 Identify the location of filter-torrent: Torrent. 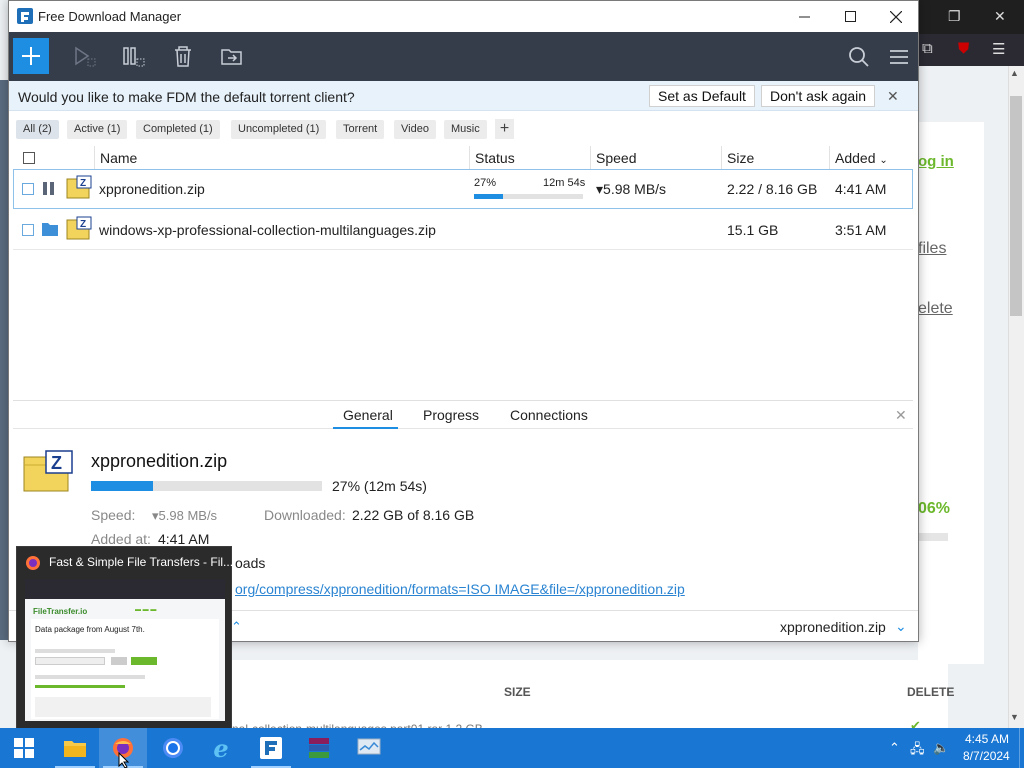
(360, 129).